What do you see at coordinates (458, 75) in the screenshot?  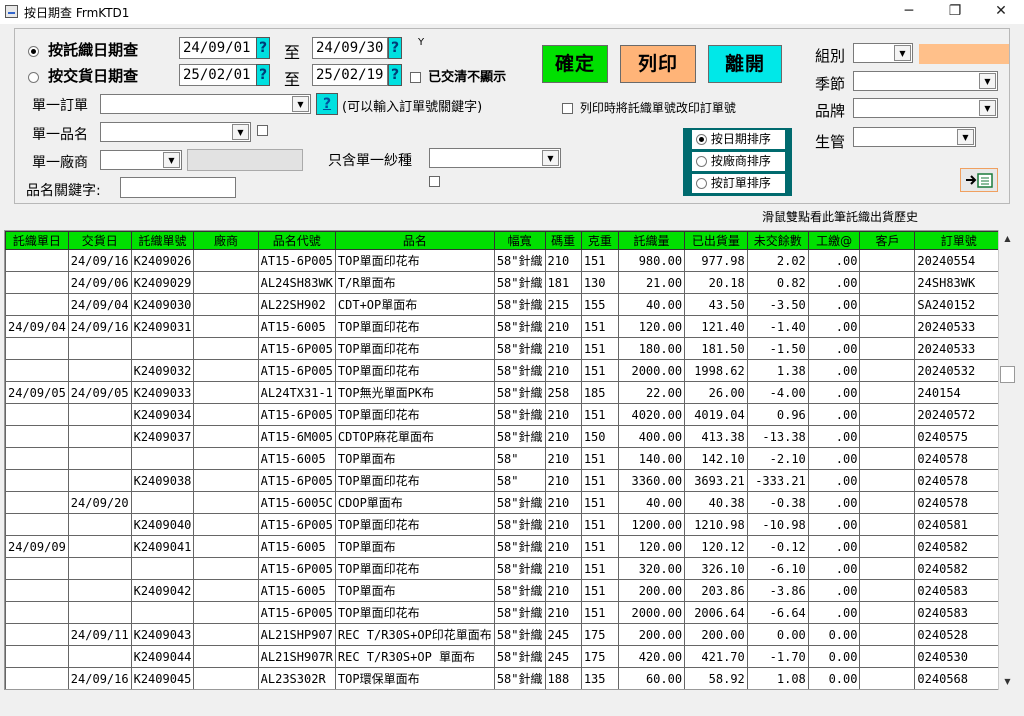 I see `cleared-checkbox: 已交清不顯示` at bounding box center [458, 75].